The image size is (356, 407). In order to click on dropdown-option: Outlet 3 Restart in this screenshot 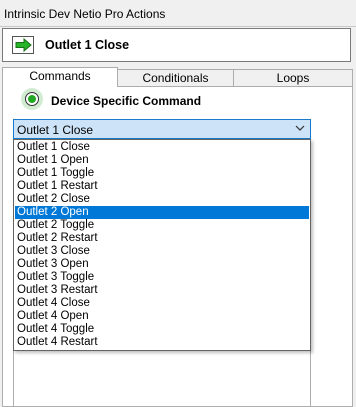, I will do `click(162, 290)`.